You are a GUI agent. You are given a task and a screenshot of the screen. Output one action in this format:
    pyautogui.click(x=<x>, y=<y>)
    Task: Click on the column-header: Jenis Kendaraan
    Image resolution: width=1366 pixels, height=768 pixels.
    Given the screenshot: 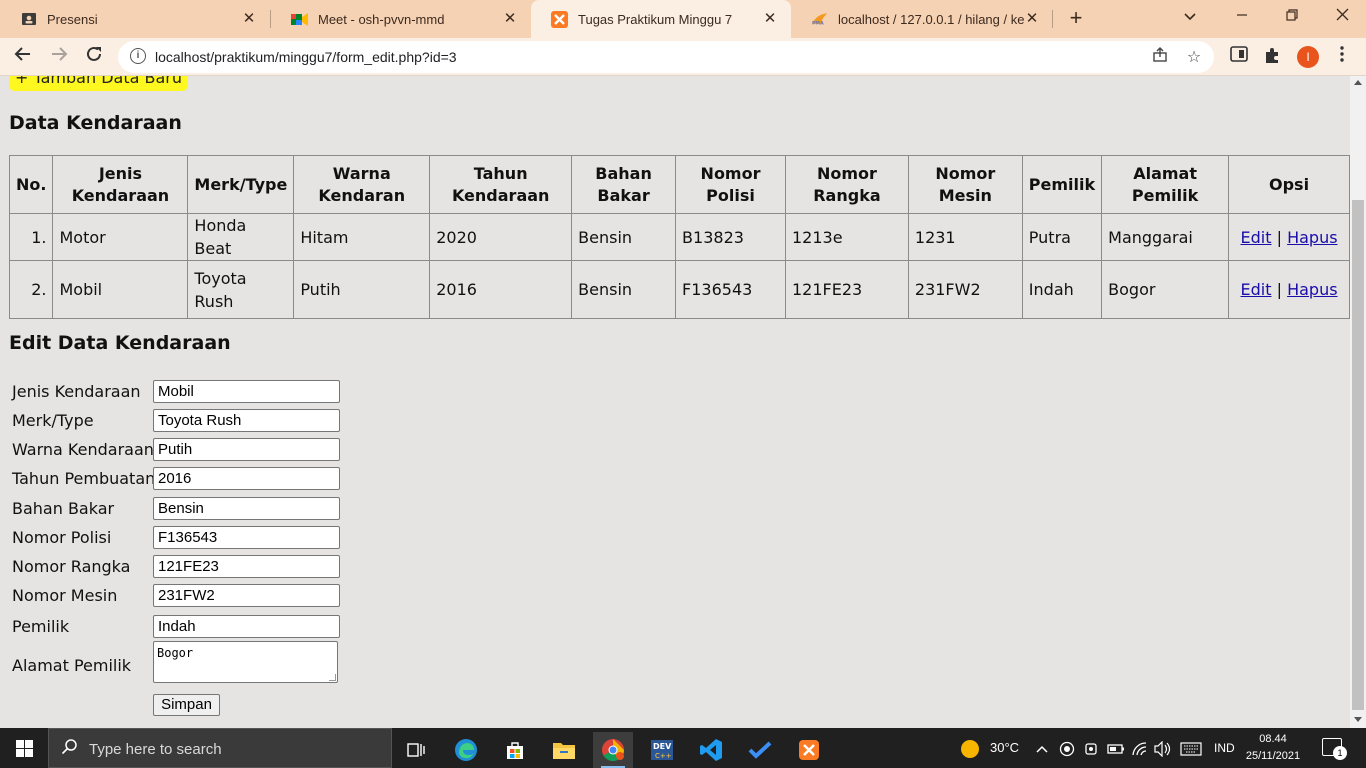 What is the action you would take?
    pyautogui.click(x=120, y=184)
    